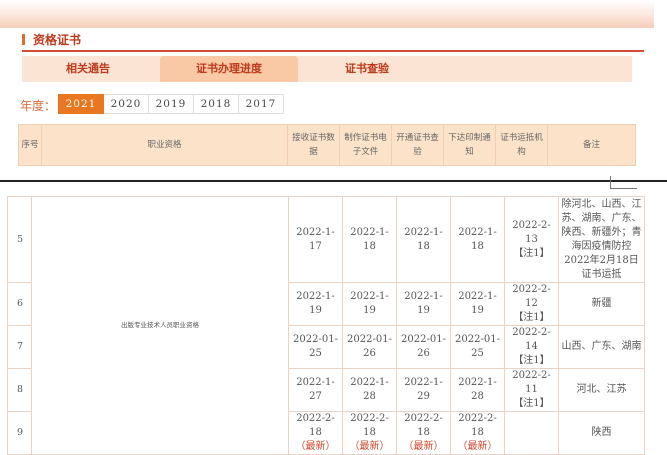 The height and width of the screenshot is (455, 667). What do you see at coordinates (591, 145) in the screenshot?
I see `header-remark: 备注` at bounding box center [591, 145].